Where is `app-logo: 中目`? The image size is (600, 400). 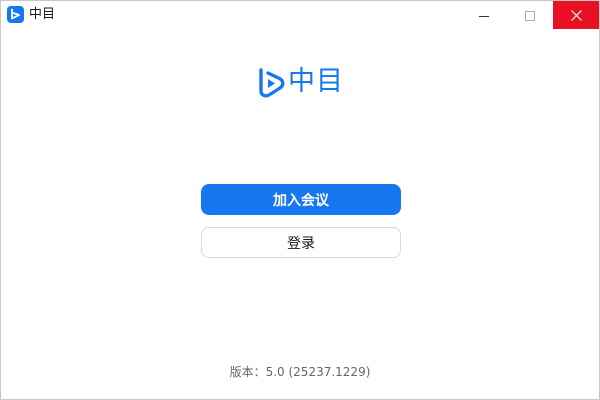
app-logo: 中目 is located at coordinates (301, 83).